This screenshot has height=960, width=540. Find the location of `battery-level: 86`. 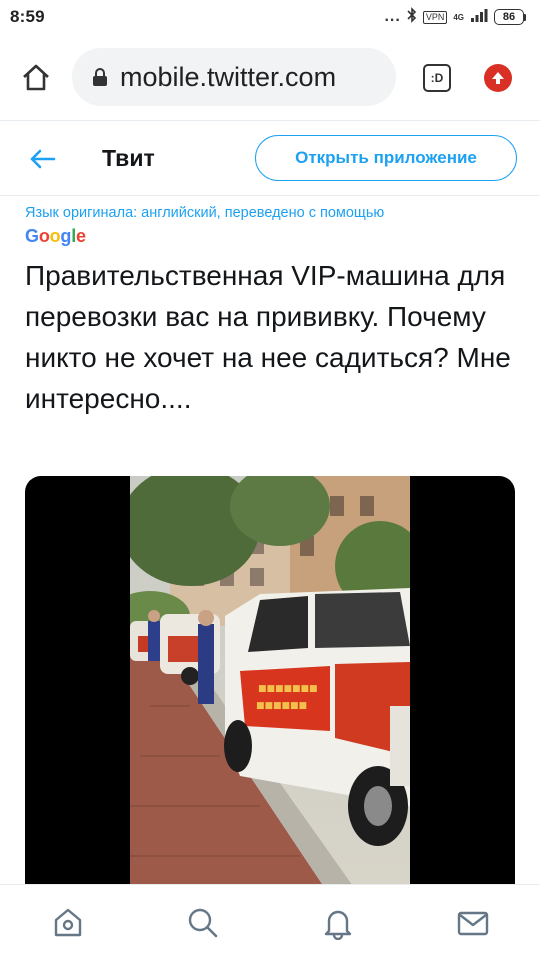

battery-level: 86 is located at coordinates (509, 17).